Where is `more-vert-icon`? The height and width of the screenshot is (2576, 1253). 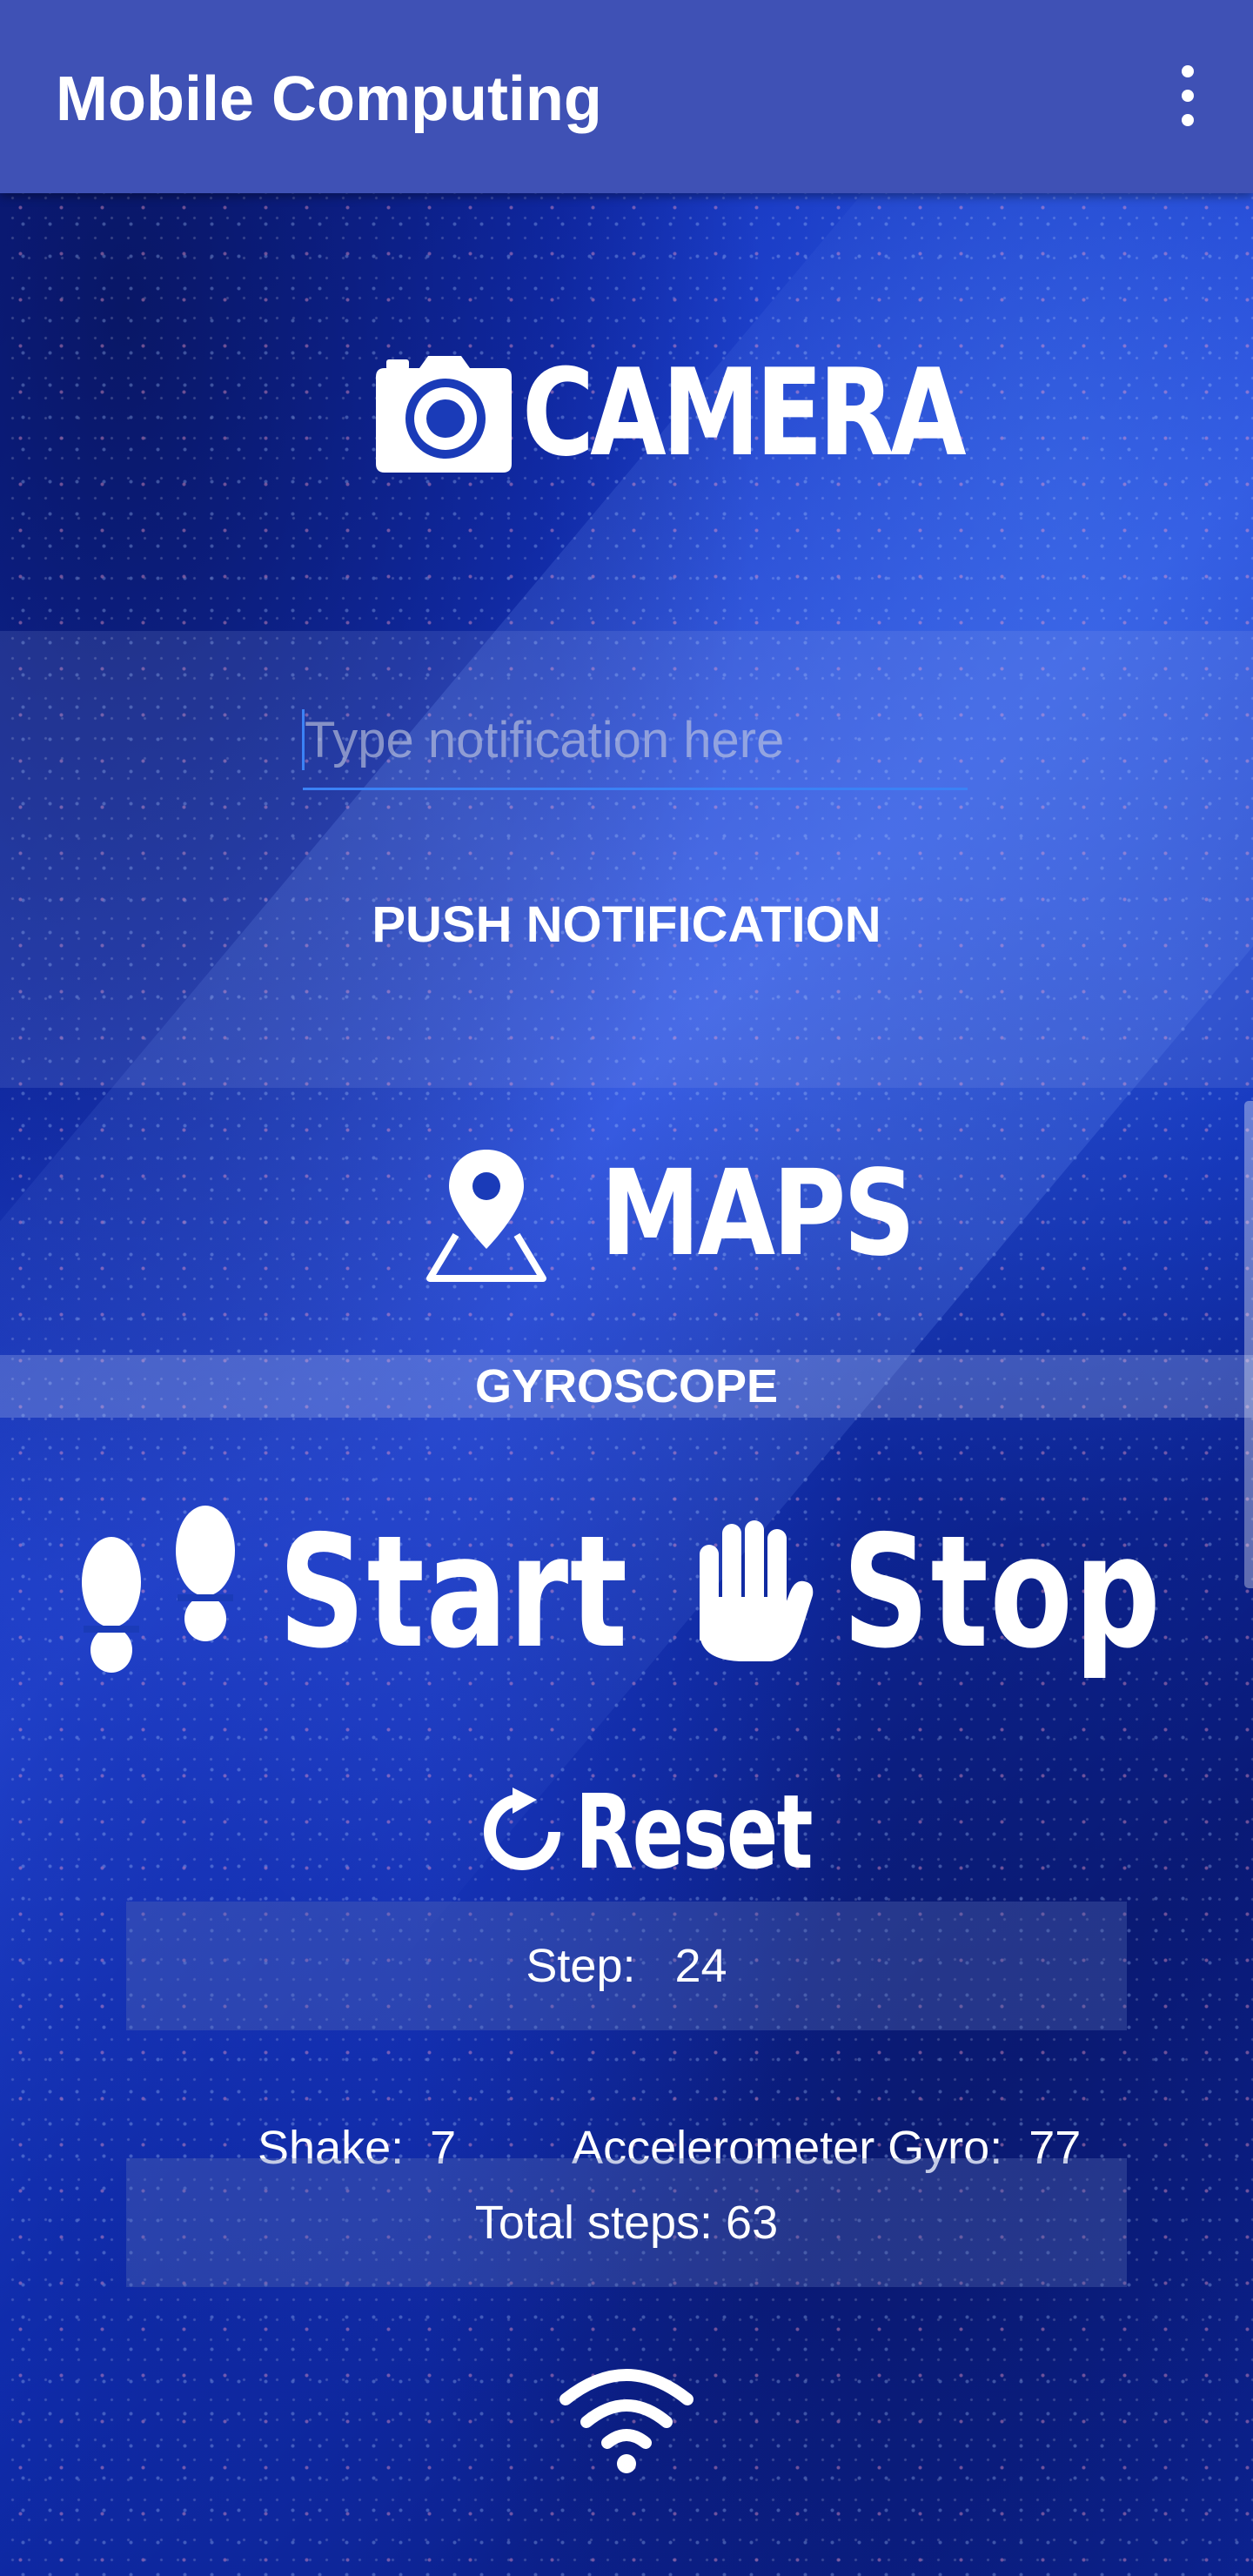 more-vert-icon is located at coordinates (1188, 95).